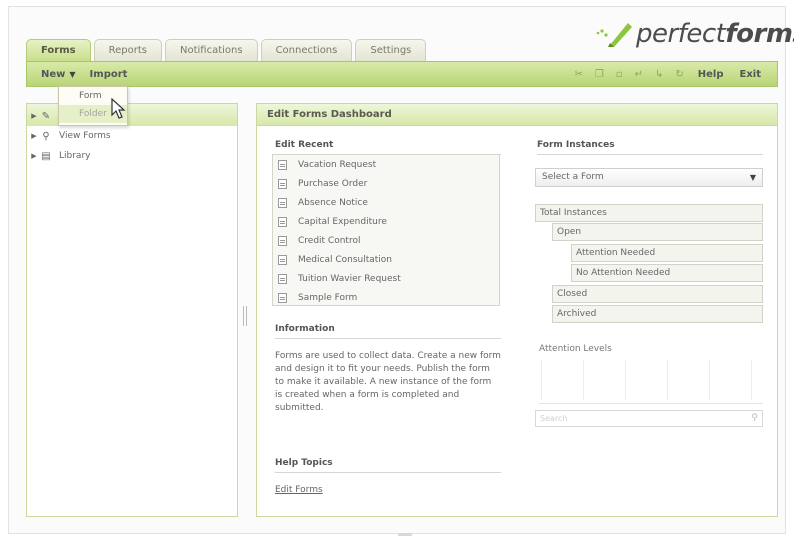  I want to click on chevron-down-icon: ▼, so click(752, 177).